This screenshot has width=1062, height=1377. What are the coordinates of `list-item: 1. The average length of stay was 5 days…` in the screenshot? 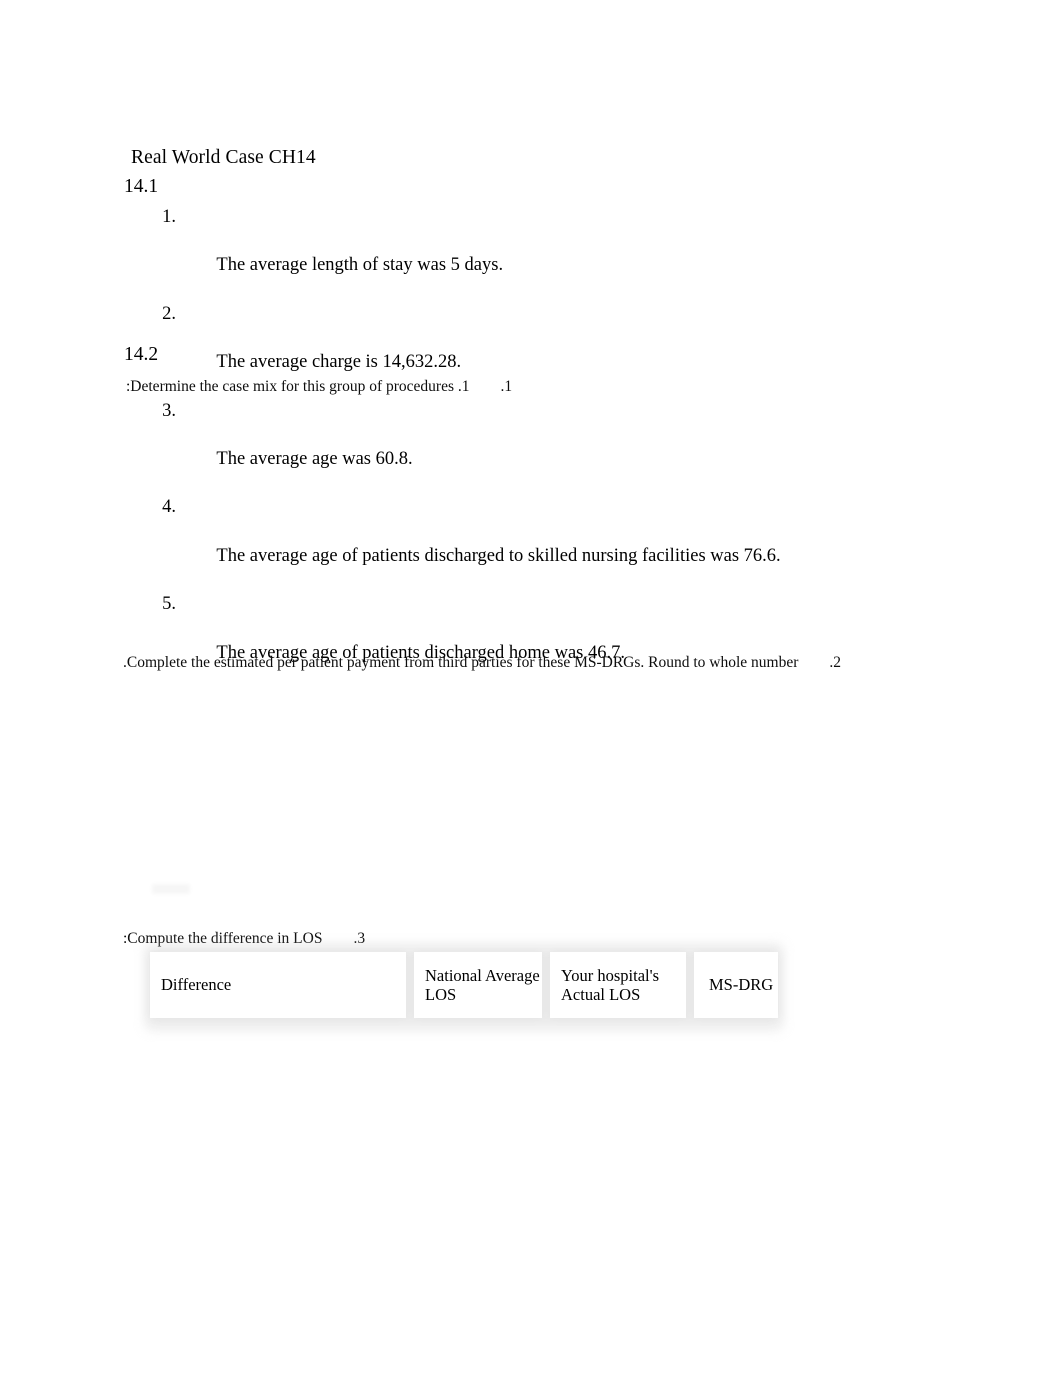 It's located at (465, 253).